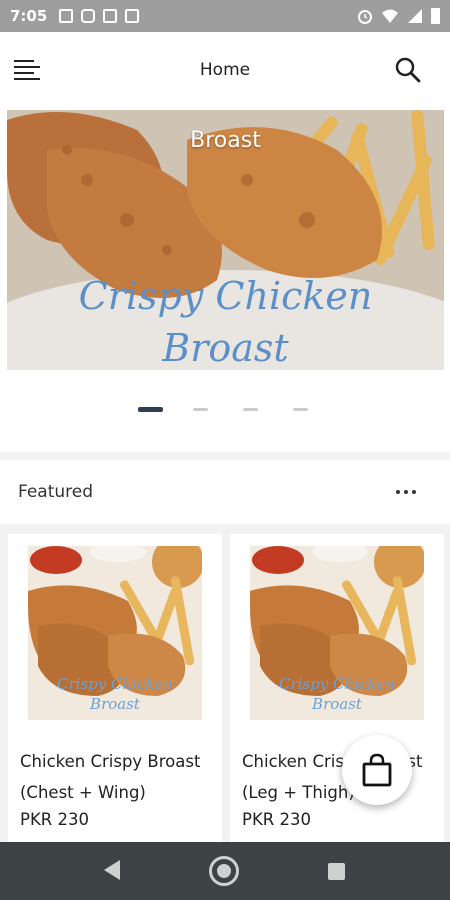 The image size is (450, 900). I want to click on recent-apps-button, so click(336, 871).